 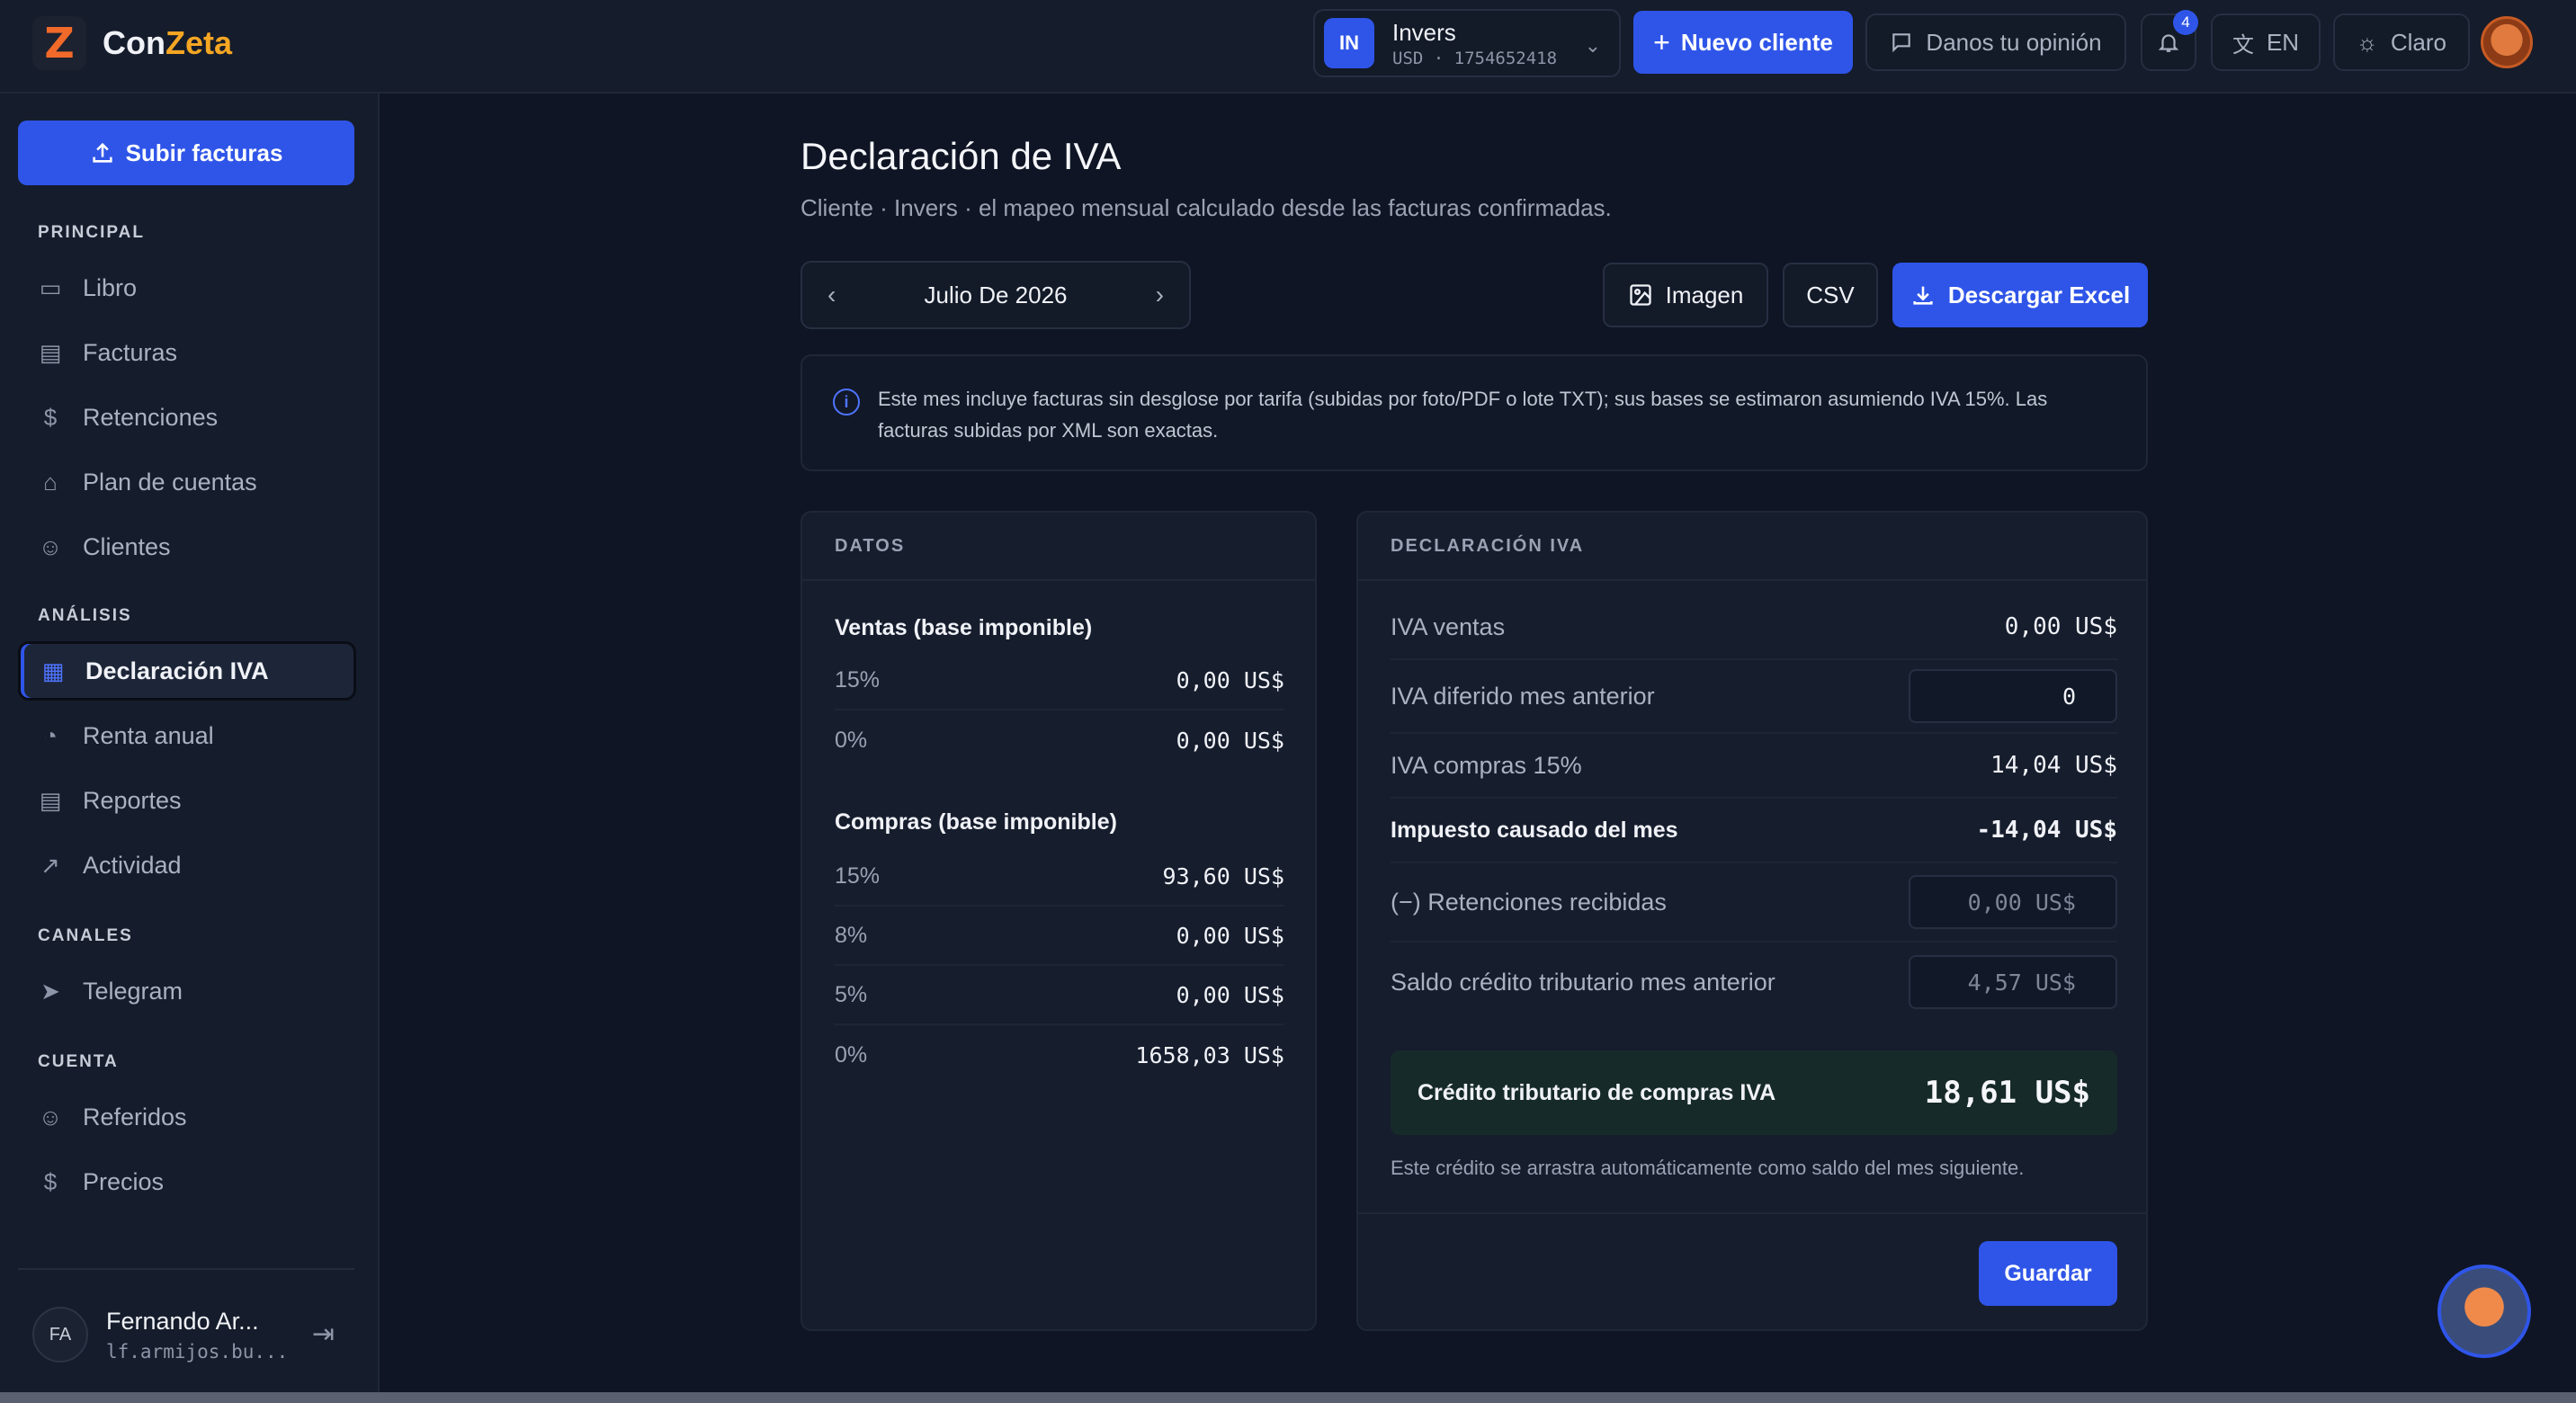 What do you see at coordinates (187, 547) in the screenshot?
I see `sidebar-item-clientes: ☺ Clientes` at bounding box center [187, 547].